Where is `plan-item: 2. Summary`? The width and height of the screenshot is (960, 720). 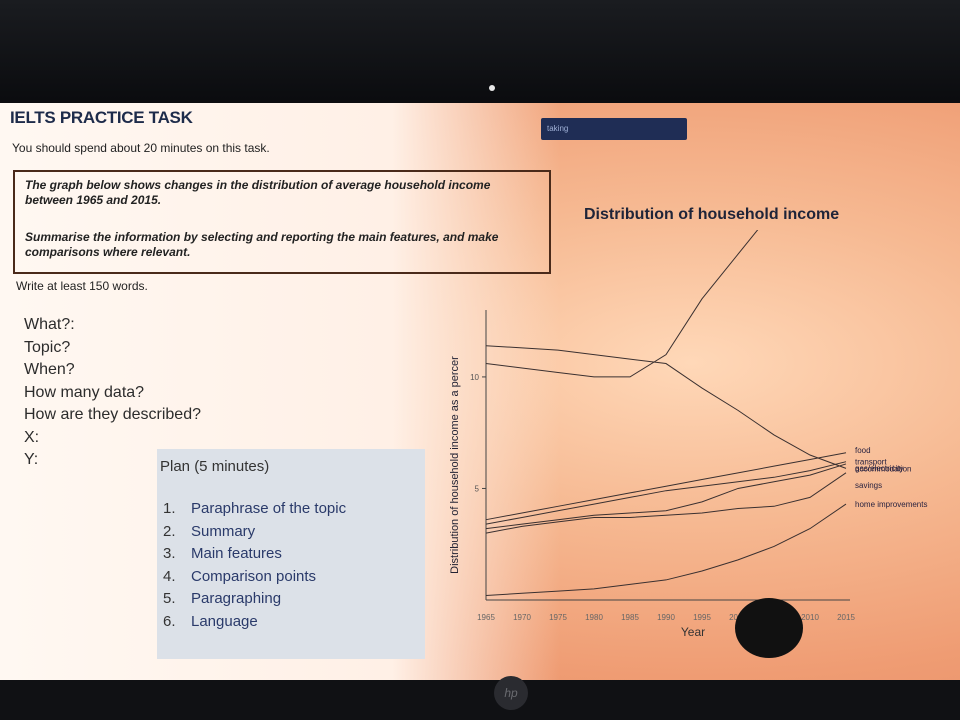
plan-item: 2. Summary is located at coordinates (254, 532).